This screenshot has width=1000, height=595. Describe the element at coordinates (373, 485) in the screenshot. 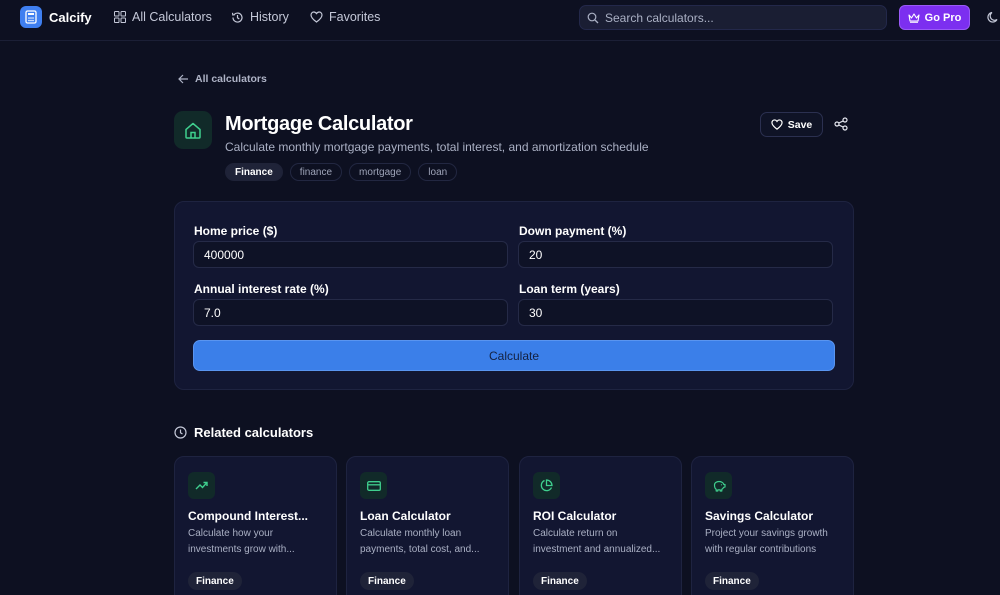

I see `credit-card-icon` at that location.